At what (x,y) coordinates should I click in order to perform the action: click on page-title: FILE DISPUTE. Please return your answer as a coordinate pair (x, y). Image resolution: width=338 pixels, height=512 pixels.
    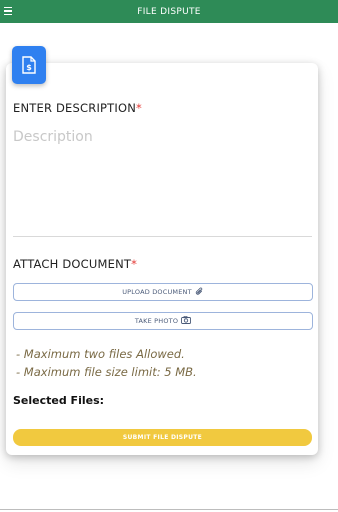
    Looking at the image, I should click on (169, 11).